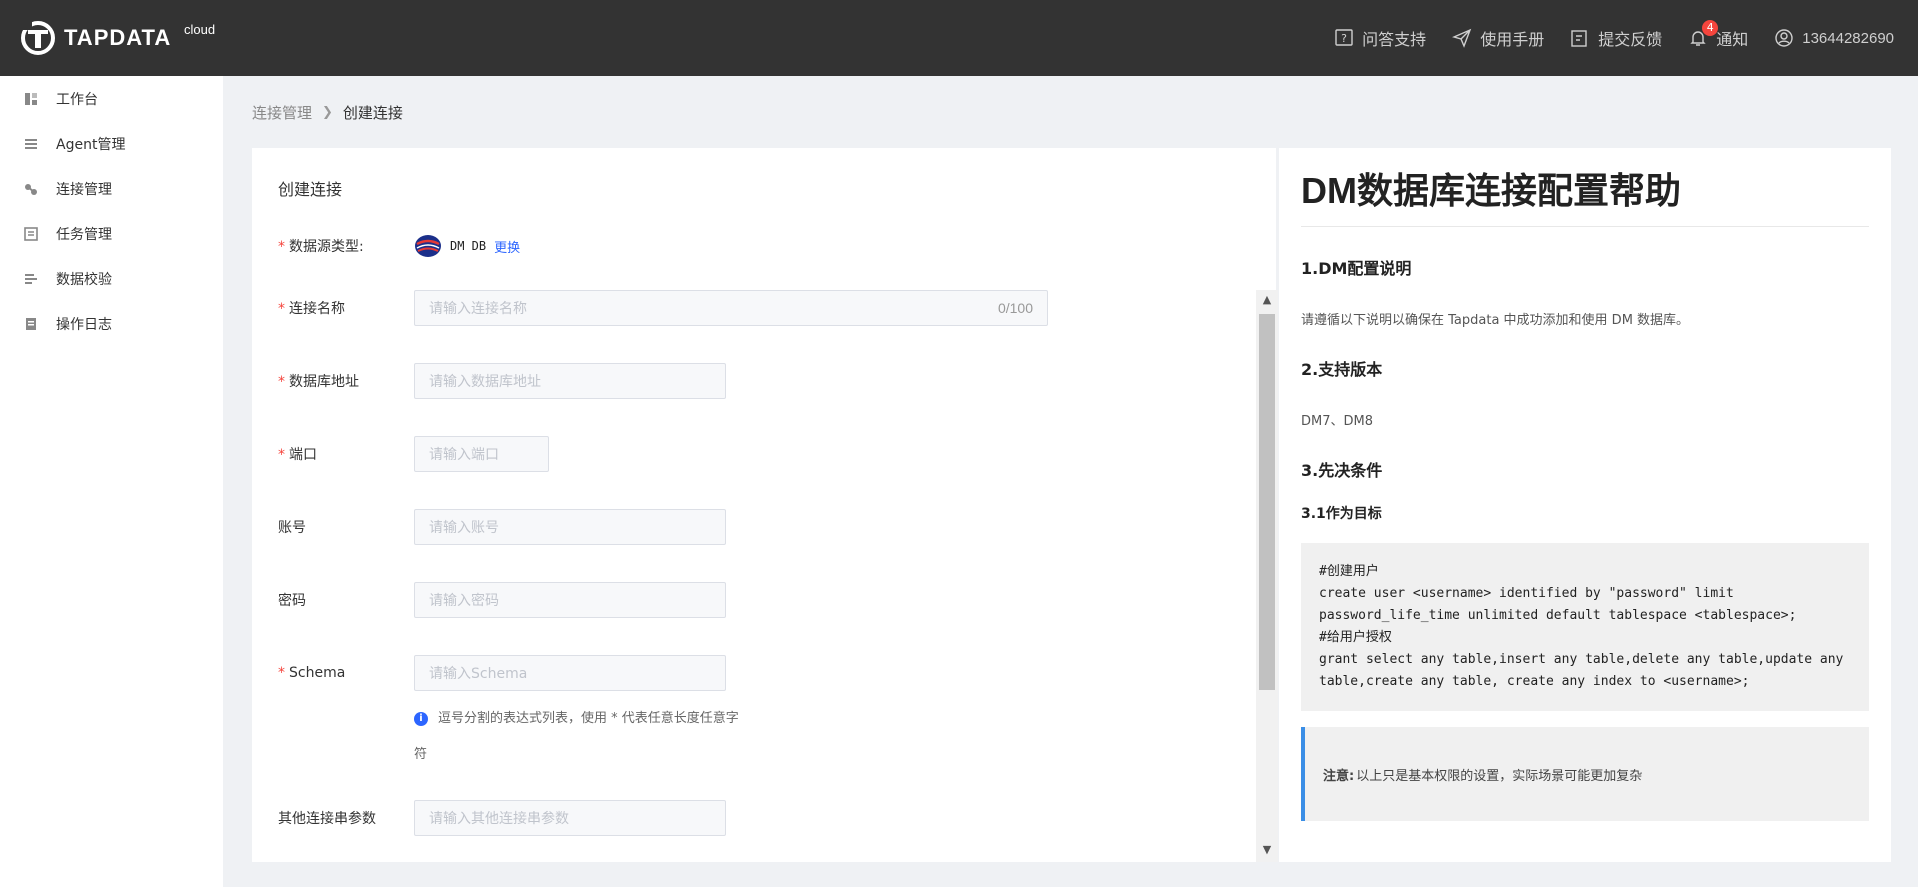 The image size is (1918, 887). What do you see at coordinates (311, 309) in the screenshot?
I see `connection-name-label: * 连接名称` at bounding box center [311, 309].